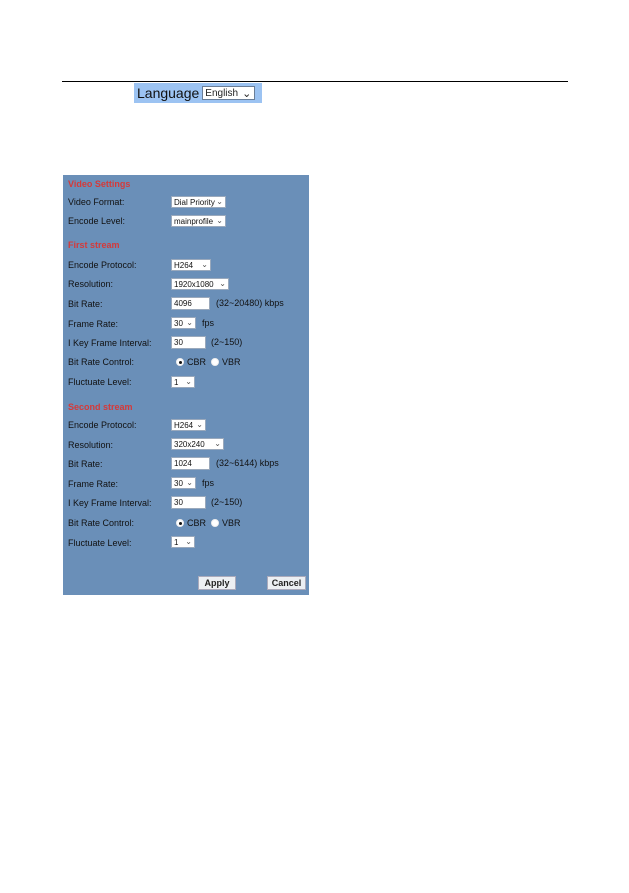  I want to click on first-bit-rate-control-label: Bit Rate Control:, so click(101, 362).